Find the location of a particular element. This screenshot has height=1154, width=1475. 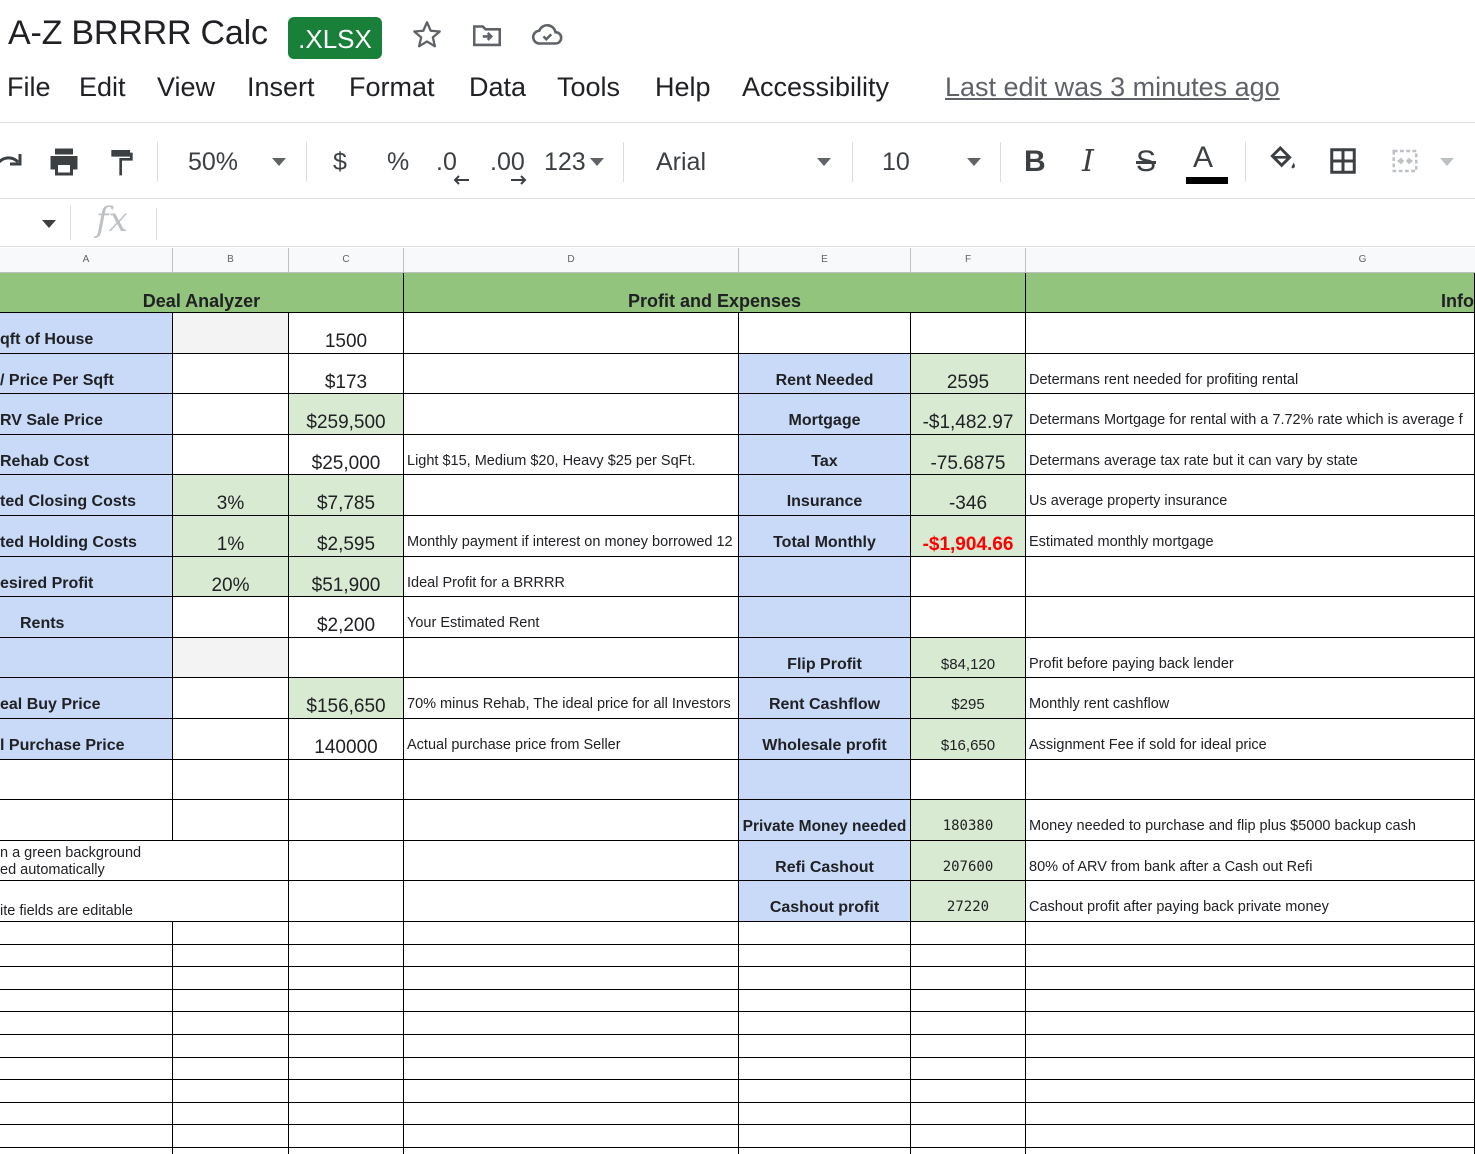

cell-c7: $2,595 is located at coordinates (346, 536).